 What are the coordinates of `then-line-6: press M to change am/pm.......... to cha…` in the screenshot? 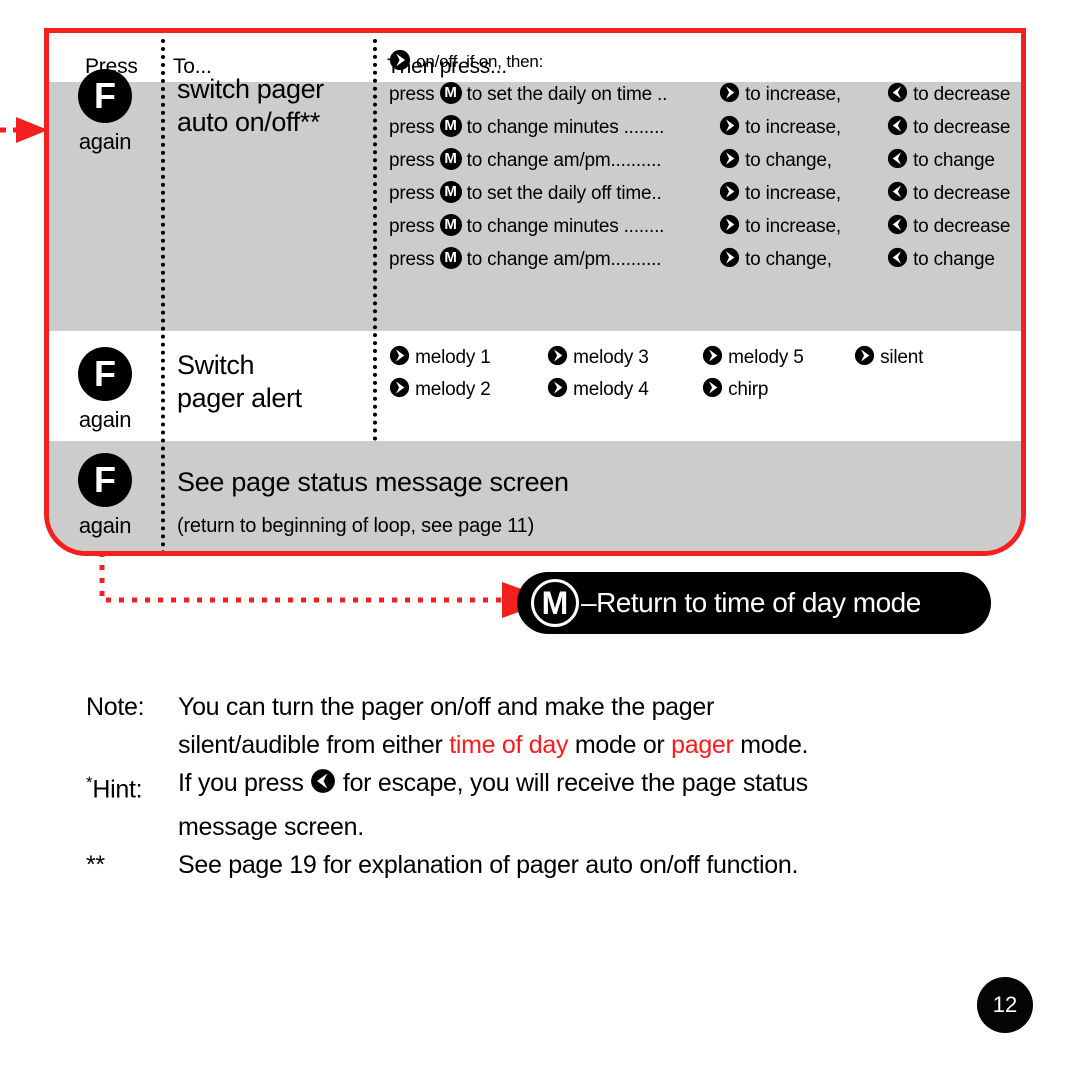 It's located at (701, 259).